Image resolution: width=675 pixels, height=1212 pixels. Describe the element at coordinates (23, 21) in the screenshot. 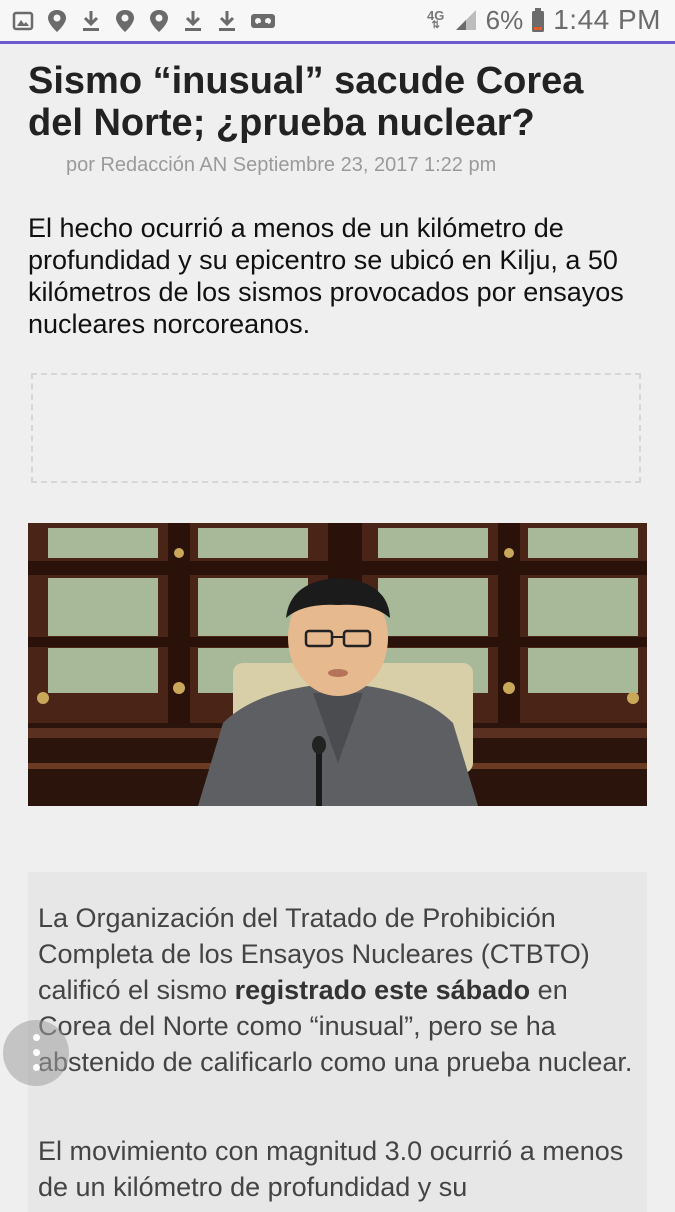

I see `gallery-icon` at that location.